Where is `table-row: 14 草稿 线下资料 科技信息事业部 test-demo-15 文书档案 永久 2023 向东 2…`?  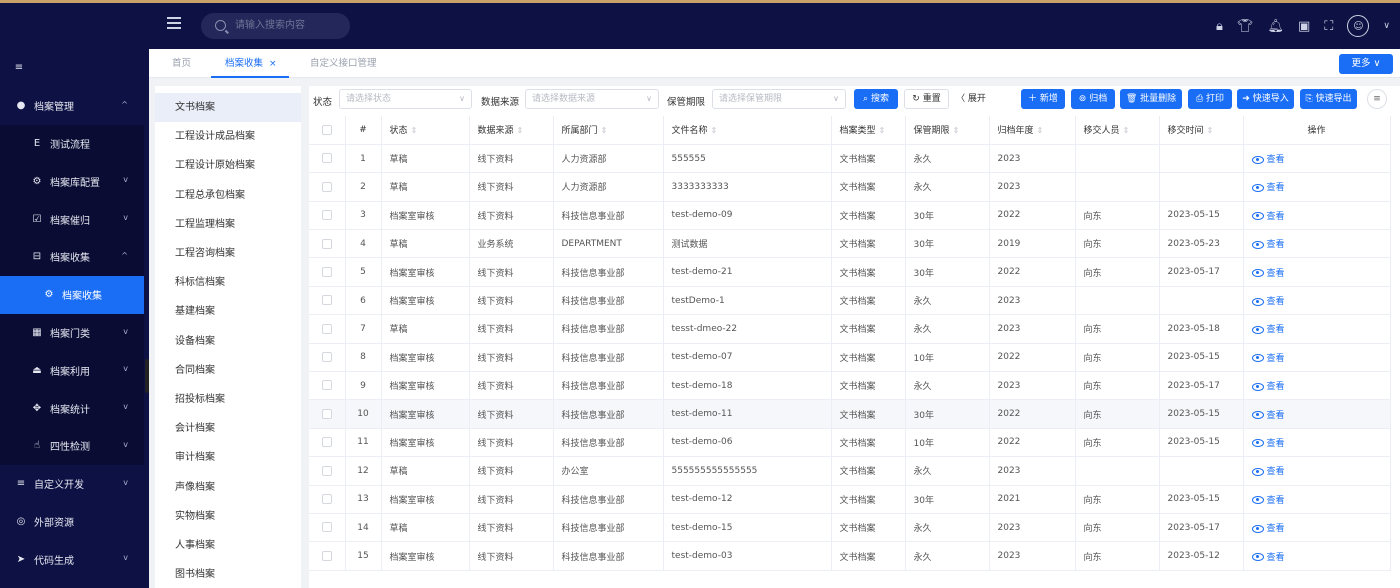 table-row: 14 草稿 线下资料 科技信息事业部 test-demo-15 文书档案 永久 2023 向东 2… is located at coordinates (850, 528).